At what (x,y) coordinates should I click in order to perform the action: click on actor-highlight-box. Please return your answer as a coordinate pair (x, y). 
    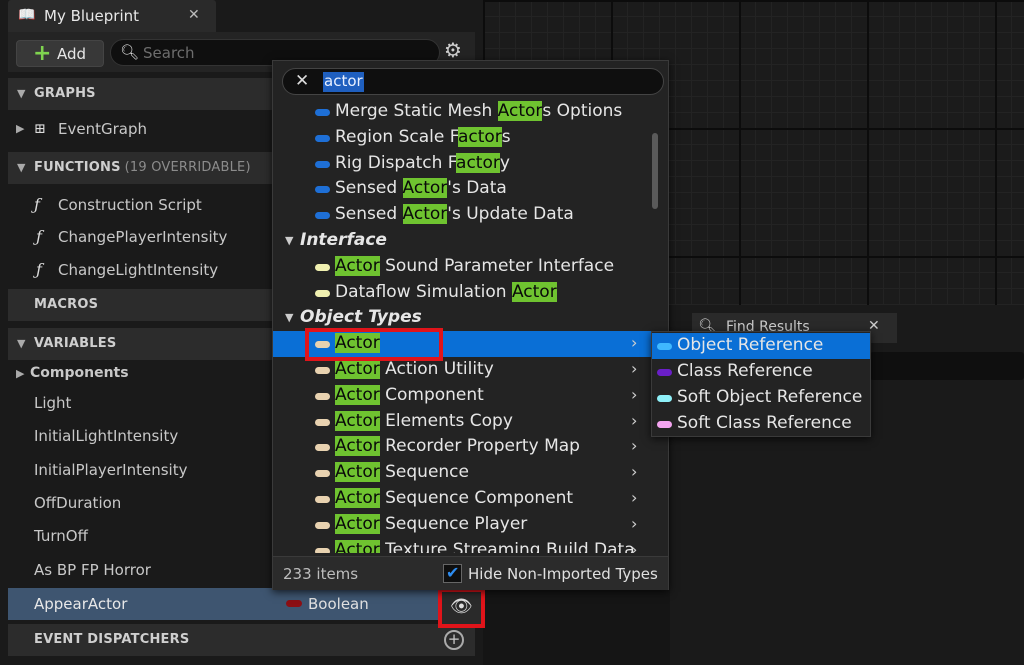
    Looking at the image, I should click on (374, 344).